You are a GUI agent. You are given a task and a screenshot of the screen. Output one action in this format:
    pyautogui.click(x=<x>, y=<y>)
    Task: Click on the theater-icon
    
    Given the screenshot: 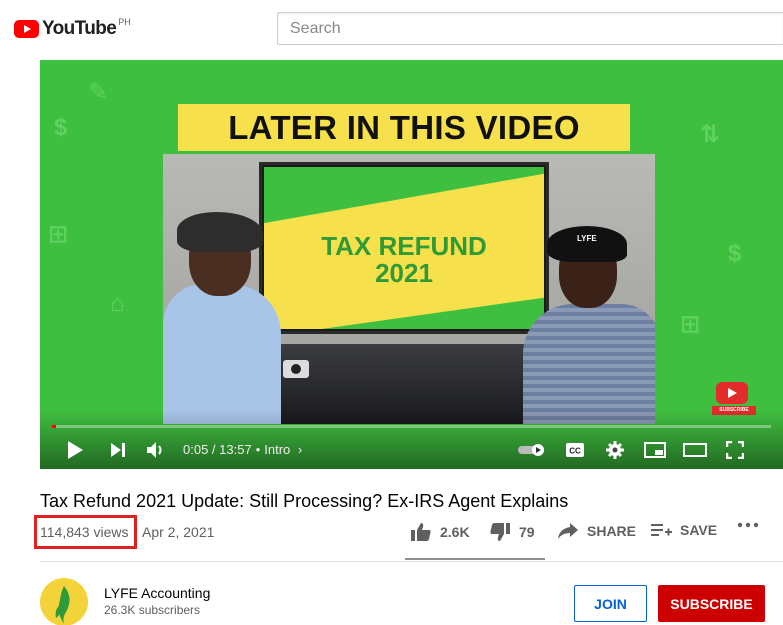 What is the action you would take?
    pyautogui.click(x=695, y=450)
    